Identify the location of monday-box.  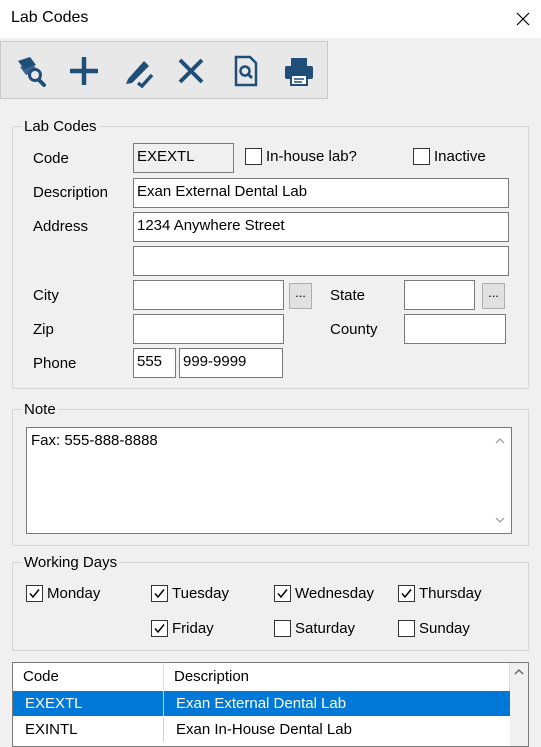
(34, 593).